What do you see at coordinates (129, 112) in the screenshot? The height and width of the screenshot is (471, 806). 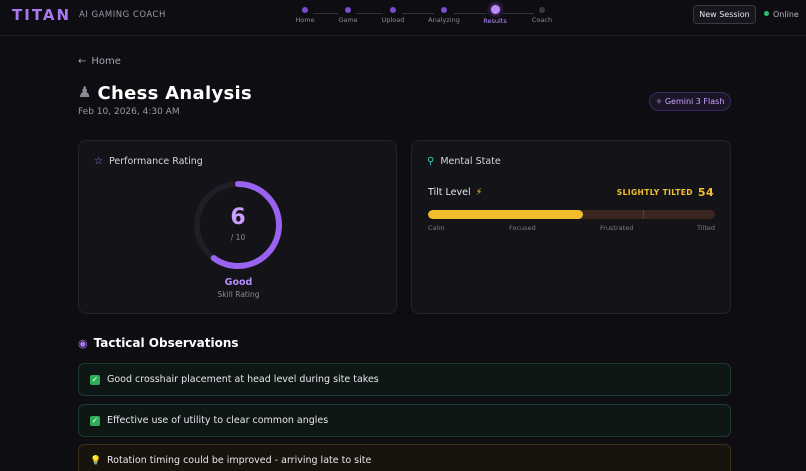 I see `session-date: Feb 10, 2026, 4:30 AM` at bounding box center [129, 112].